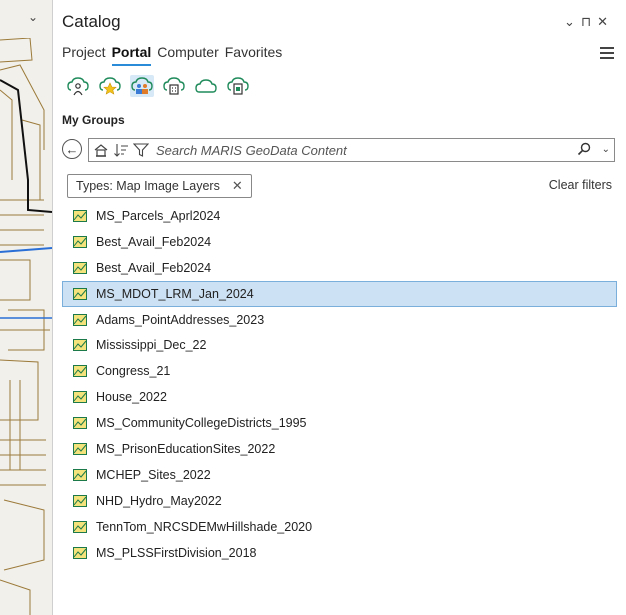 The image size is (626, 615). I want to click on my-content-icon, so click(78, 86).